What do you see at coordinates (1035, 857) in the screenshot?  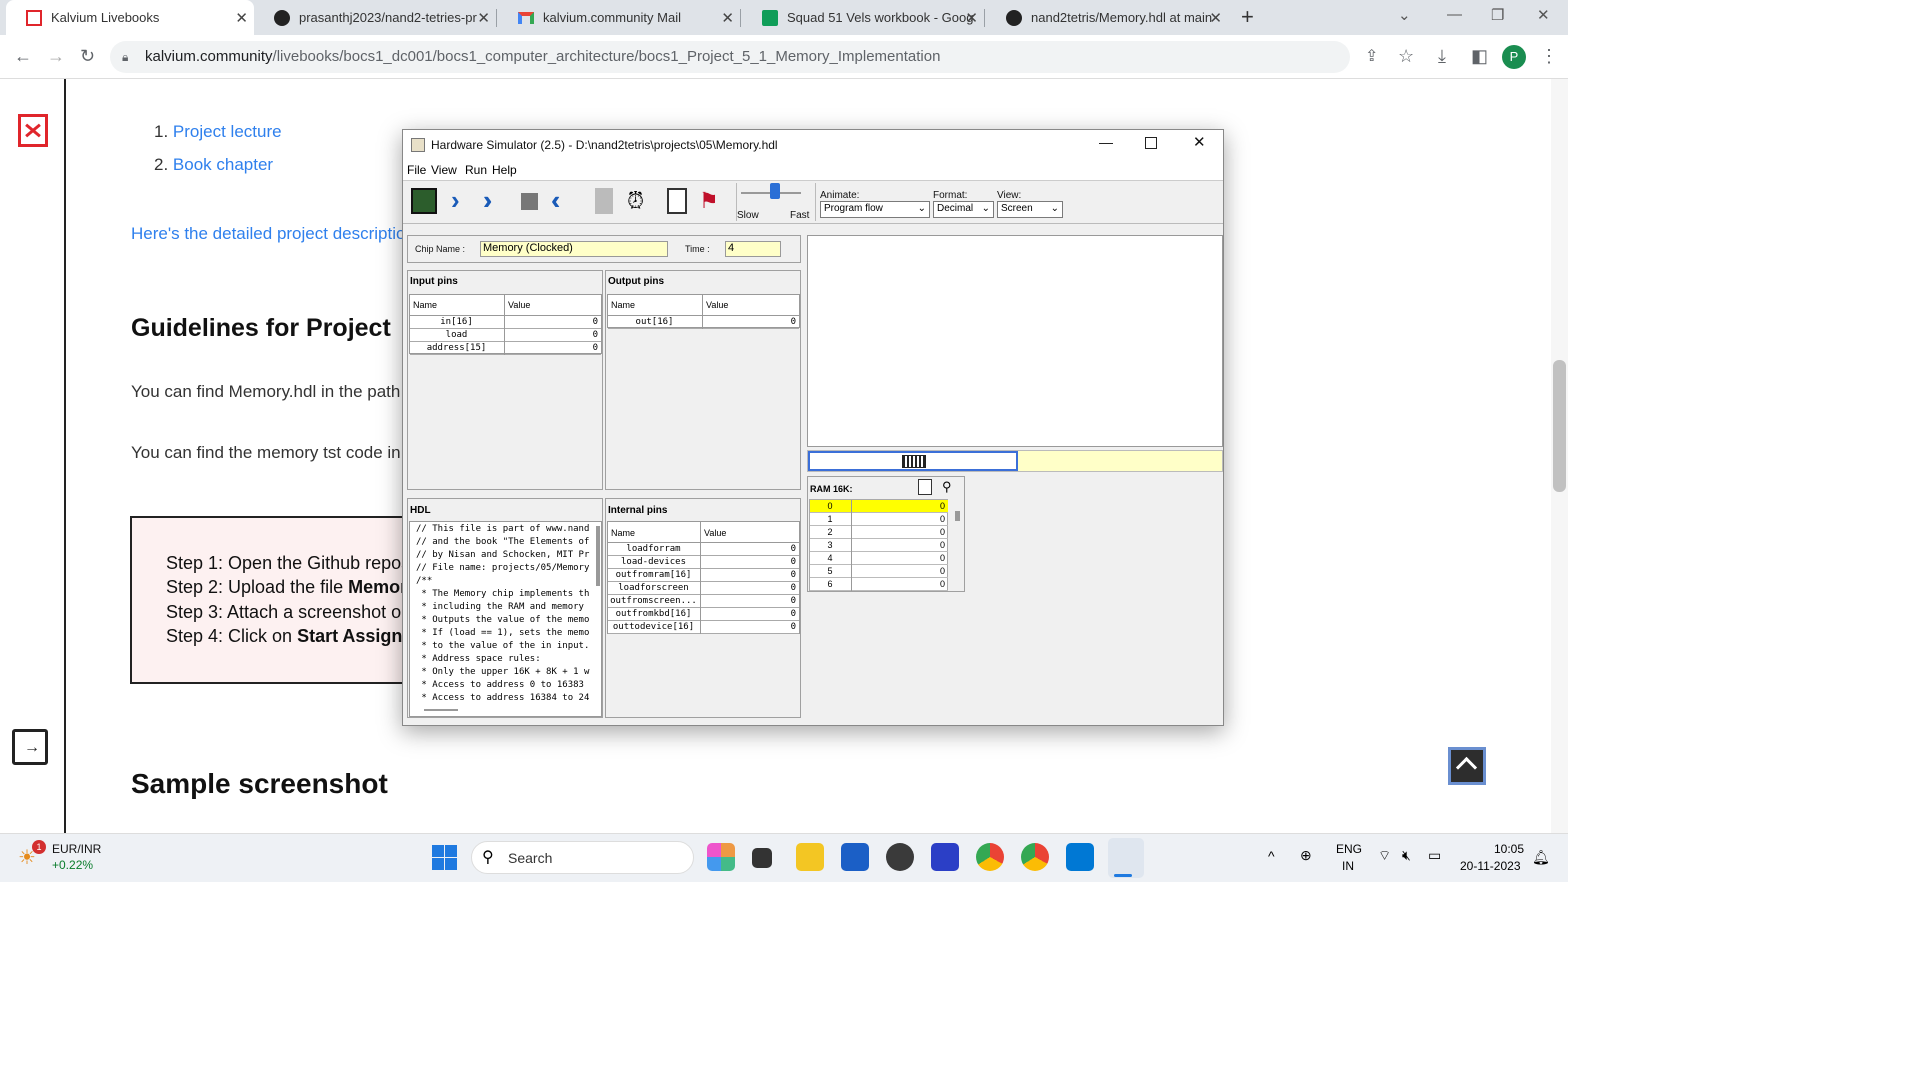 I see `chrome-profile-icon` at bounding box center [1035, 857].